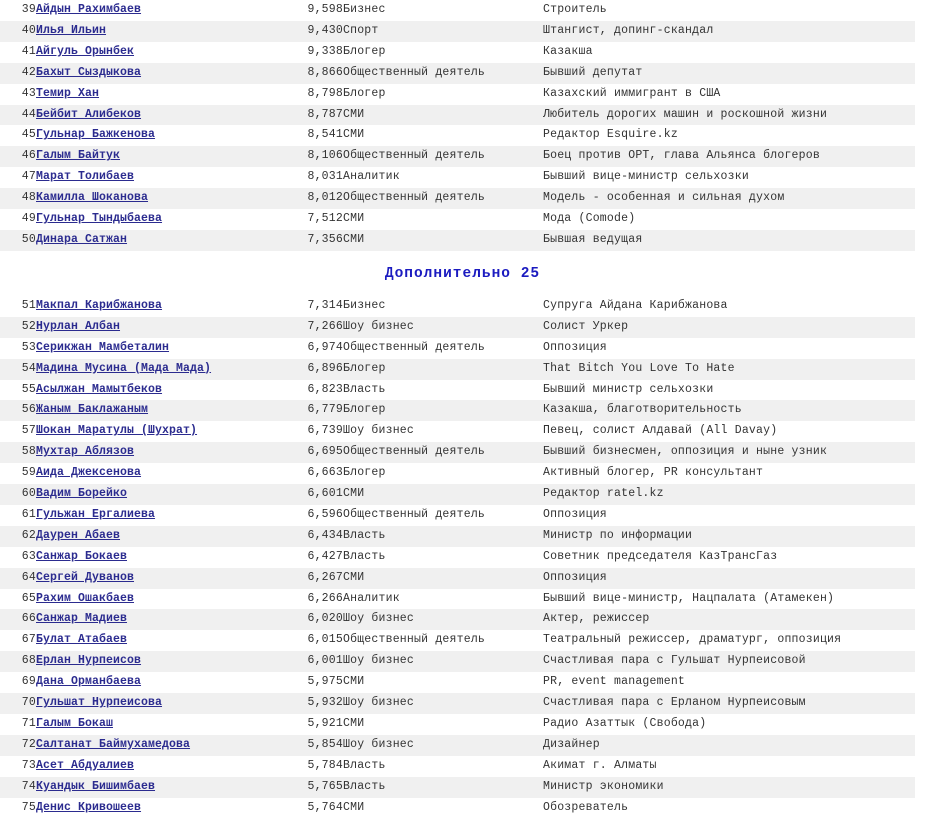 The image size is (925, 831). Describe the element at coordinates (28, 514) in the screenshot. I see `row-rank: 61` at that location.